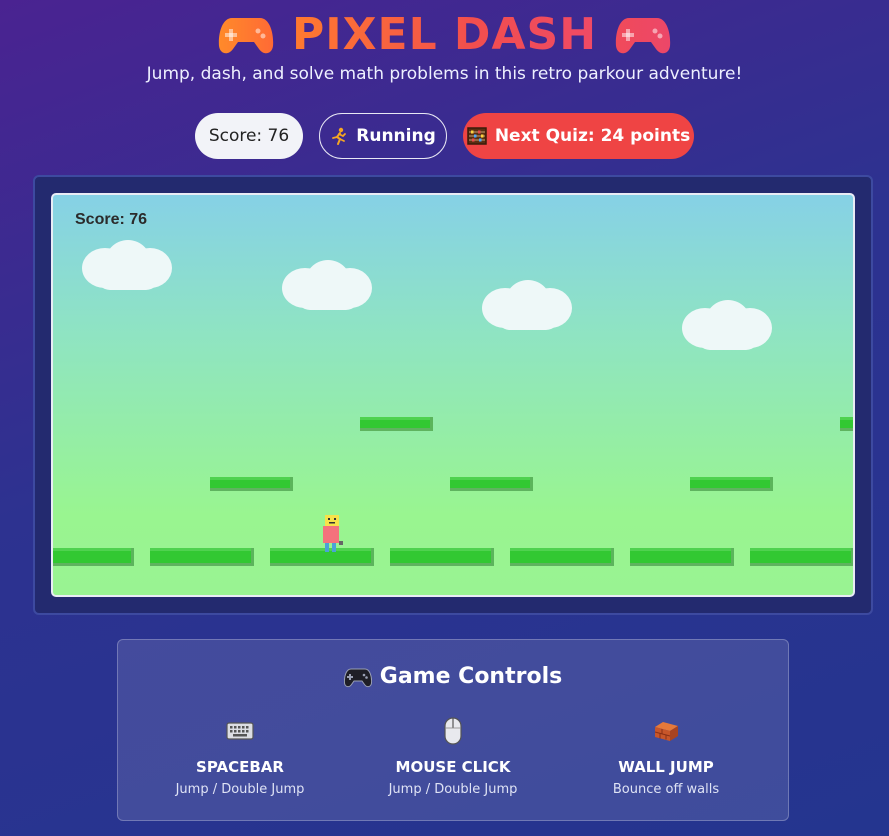 This screenshot has width=889, height=836. What do you see at coordinates (240, 756) in the screenshot?
I see `control-spacebar: SPACEBAR Jump / Double Jump` at bounding box center [240, 756].